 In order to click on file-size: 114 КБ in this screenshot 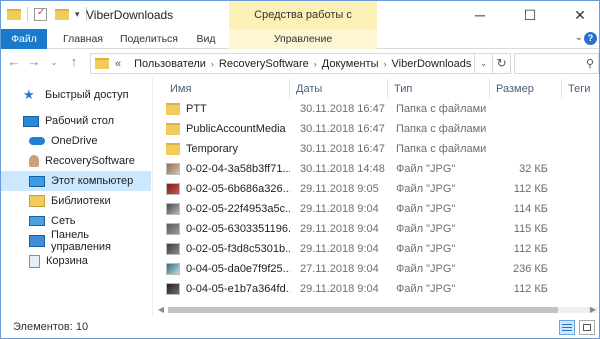, I will do `click(530, 209)`.